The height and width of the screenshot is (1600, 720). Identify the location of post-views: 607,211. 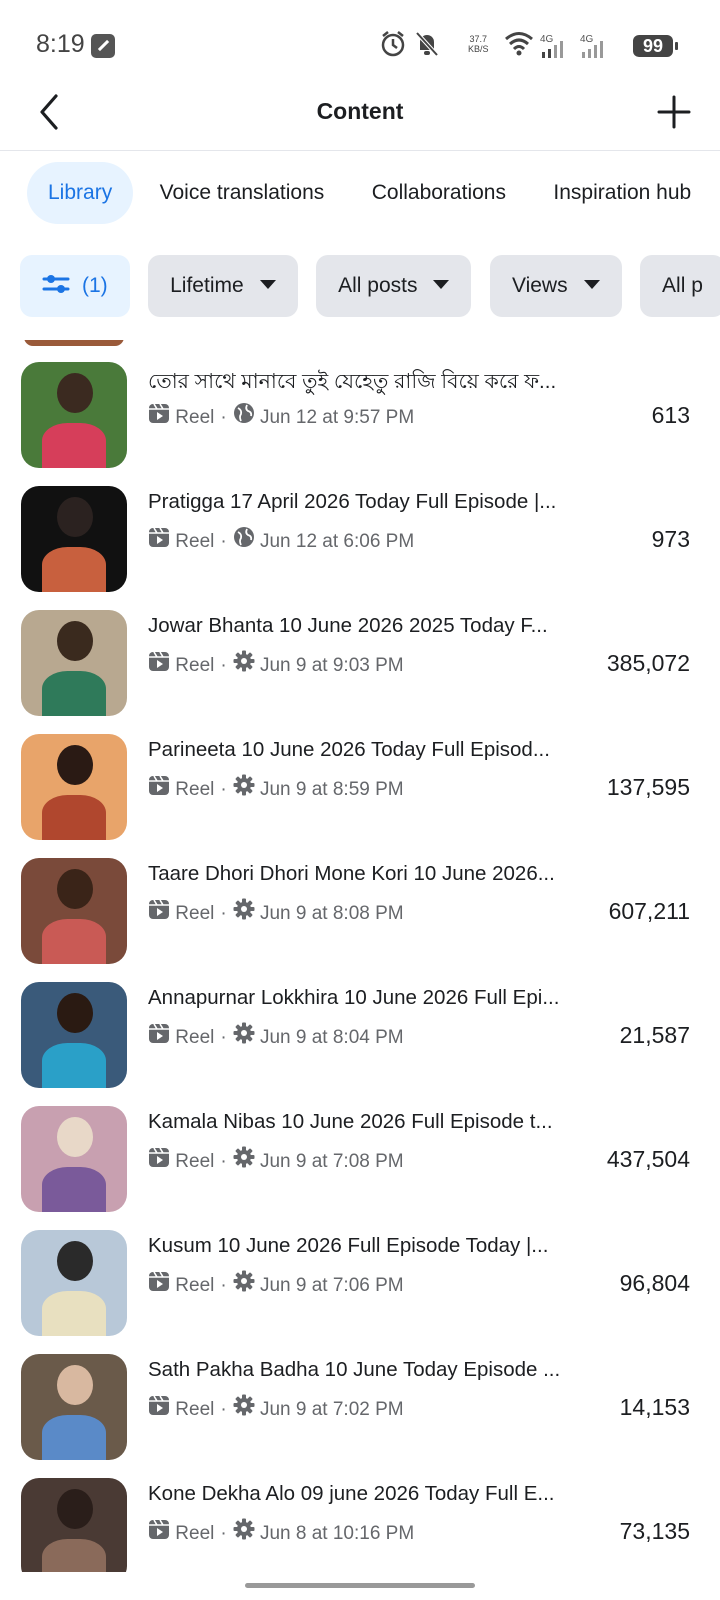
(649, 911).